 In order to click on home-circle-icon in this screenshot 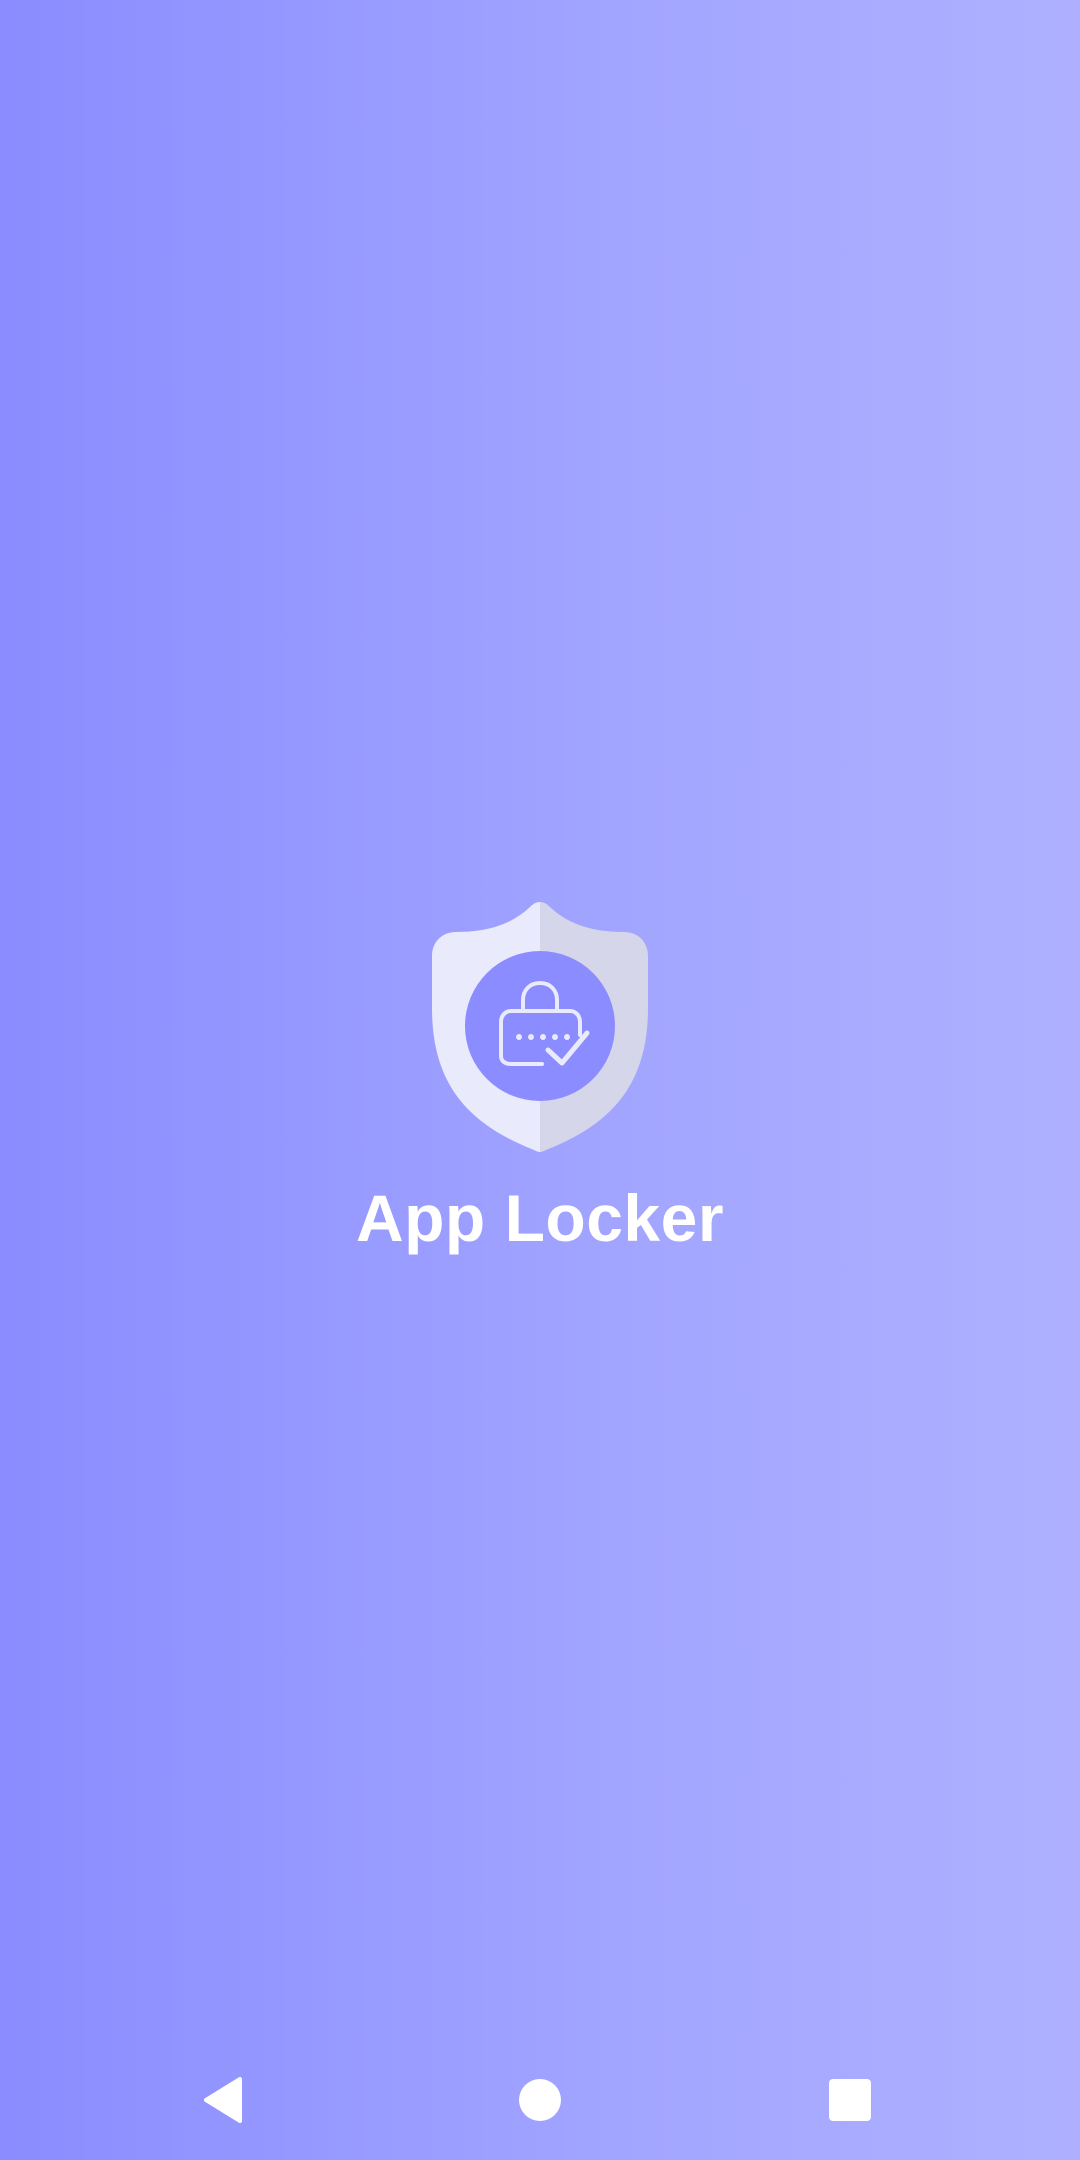, I will do `click(540, 2100)`.